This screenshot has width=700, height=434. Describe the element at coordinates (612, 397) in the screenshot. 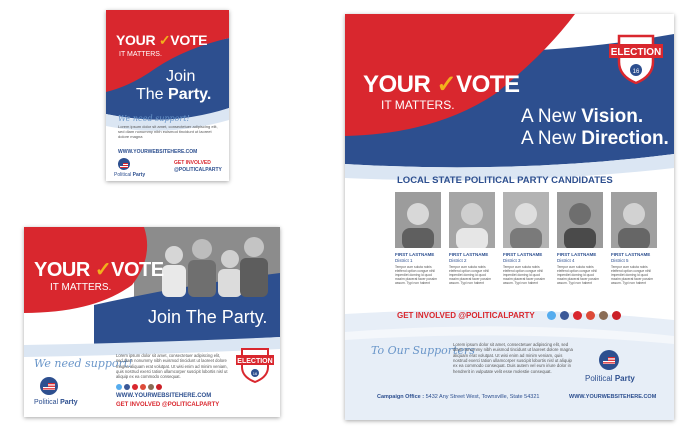

I see `main-flyer-website: WWW.YOURWEBSITEHERE.COM` at that location.